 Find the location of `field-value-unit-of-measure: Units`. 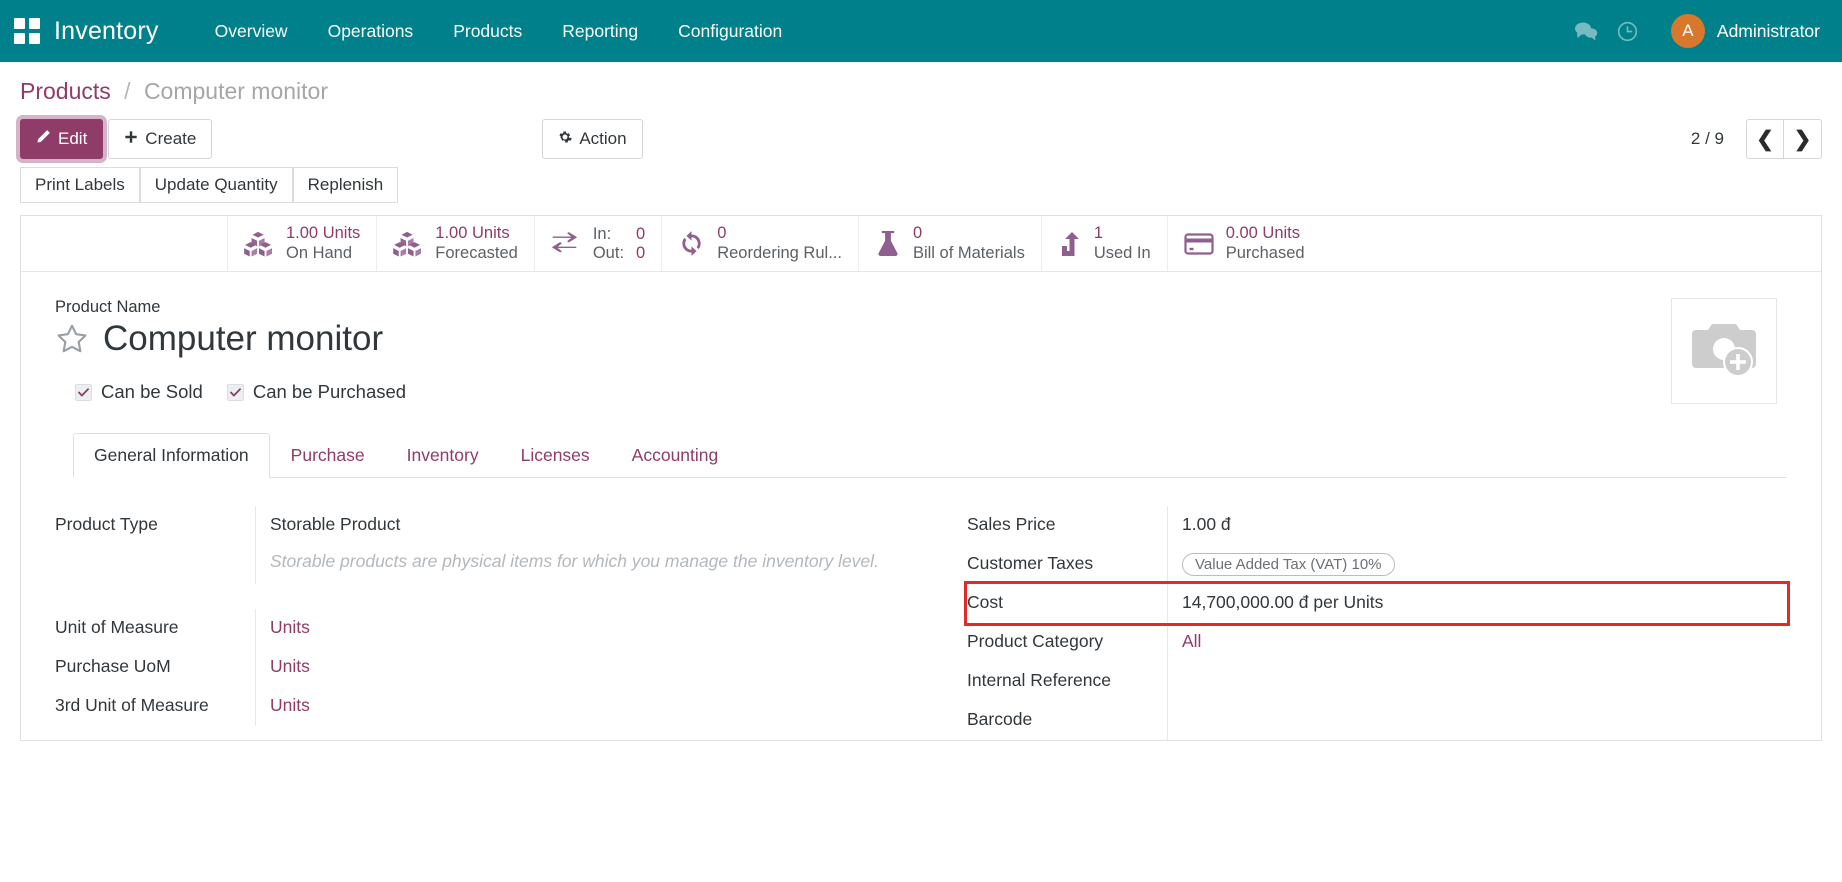

field-value-unit-of-measure: Units is located at coordinates (588, 628).